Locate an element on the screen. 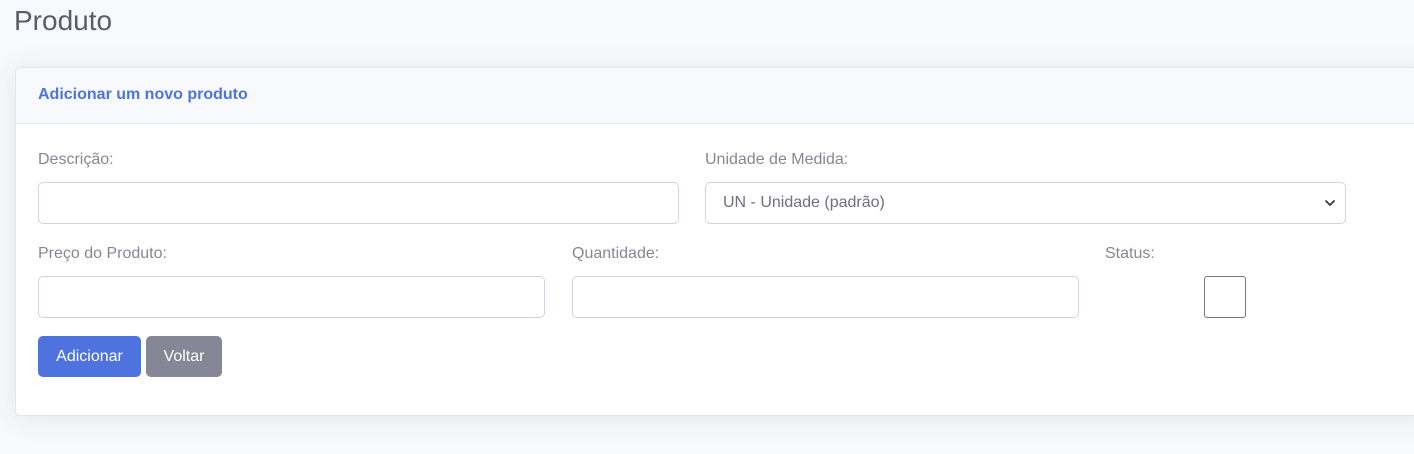 The image size is (1414, 454). card-header: Adicionar um novo produto is located at coordinates (715, 96).